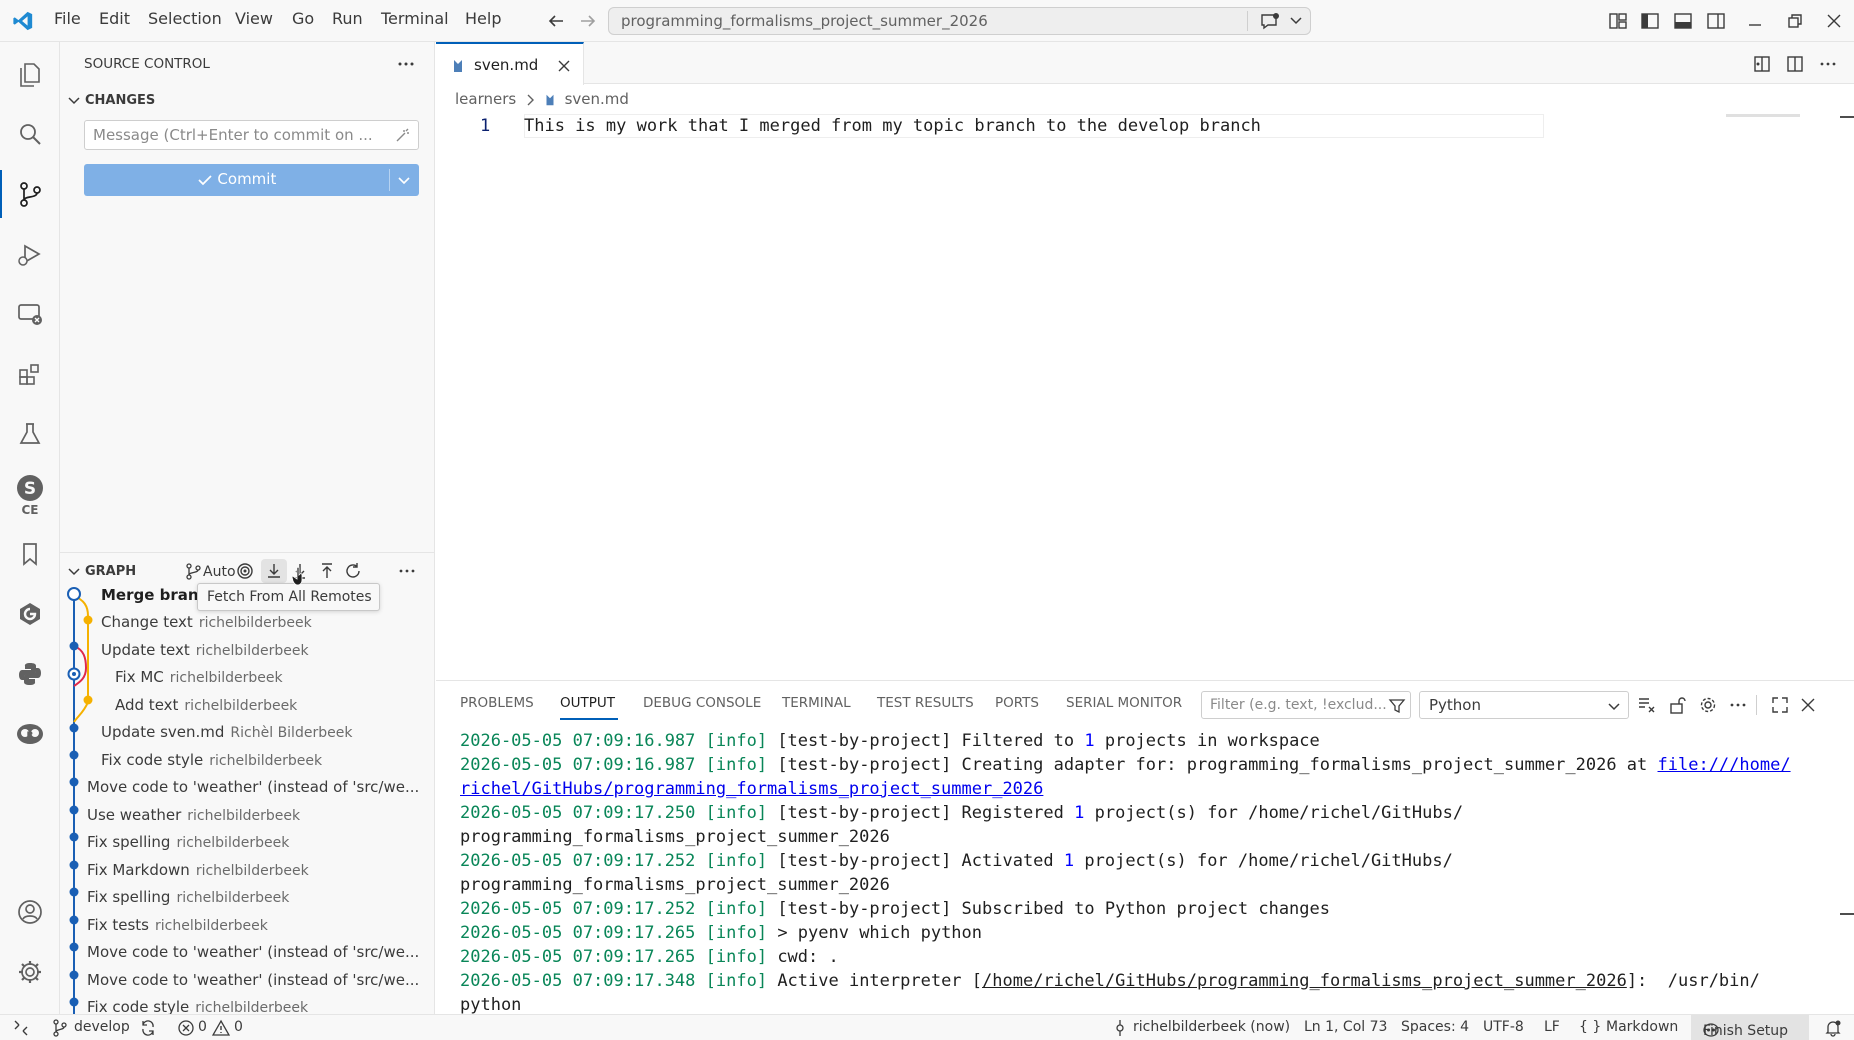  I want to click on menu-edit: Edit, so click(114, 18).